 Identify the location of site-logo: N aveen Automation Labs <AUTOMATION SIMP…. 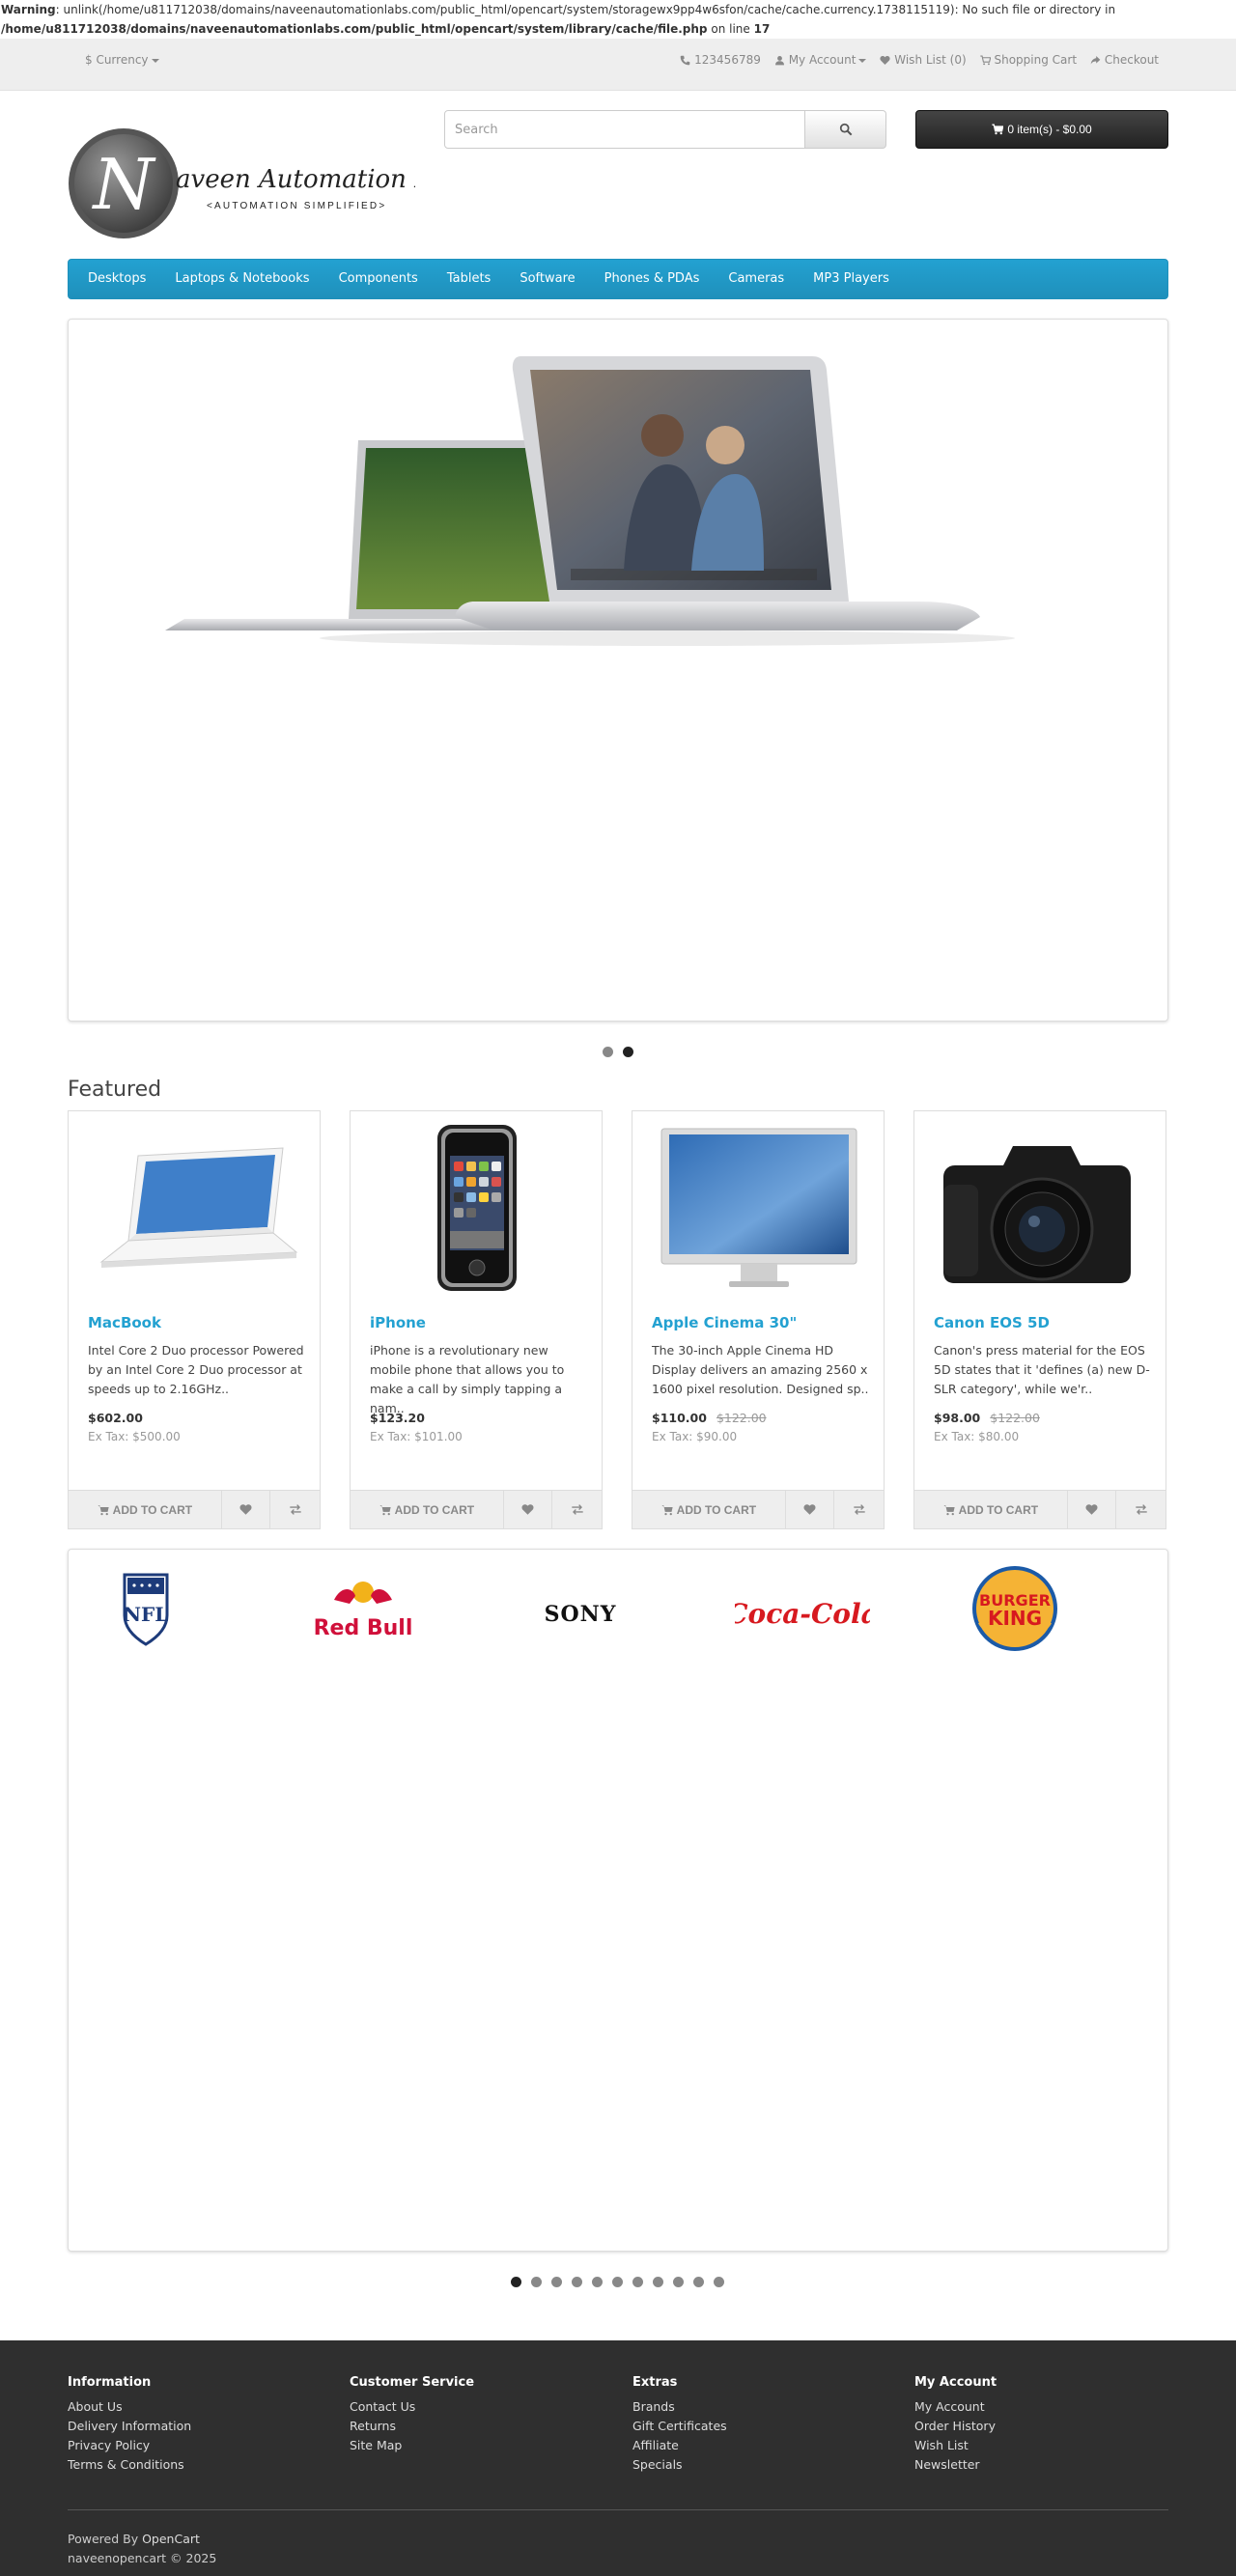
(271, 185).